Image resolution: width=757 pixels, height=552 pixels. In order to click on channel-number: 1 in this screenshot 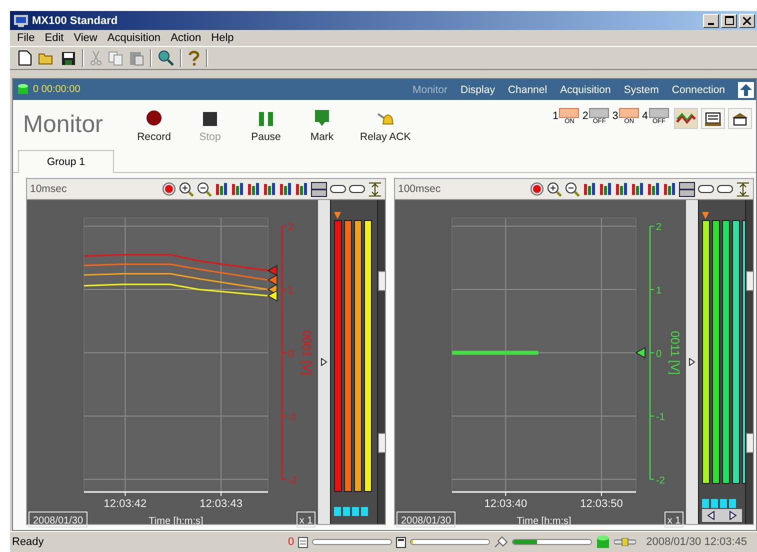, I will do `click(555, 116)`.